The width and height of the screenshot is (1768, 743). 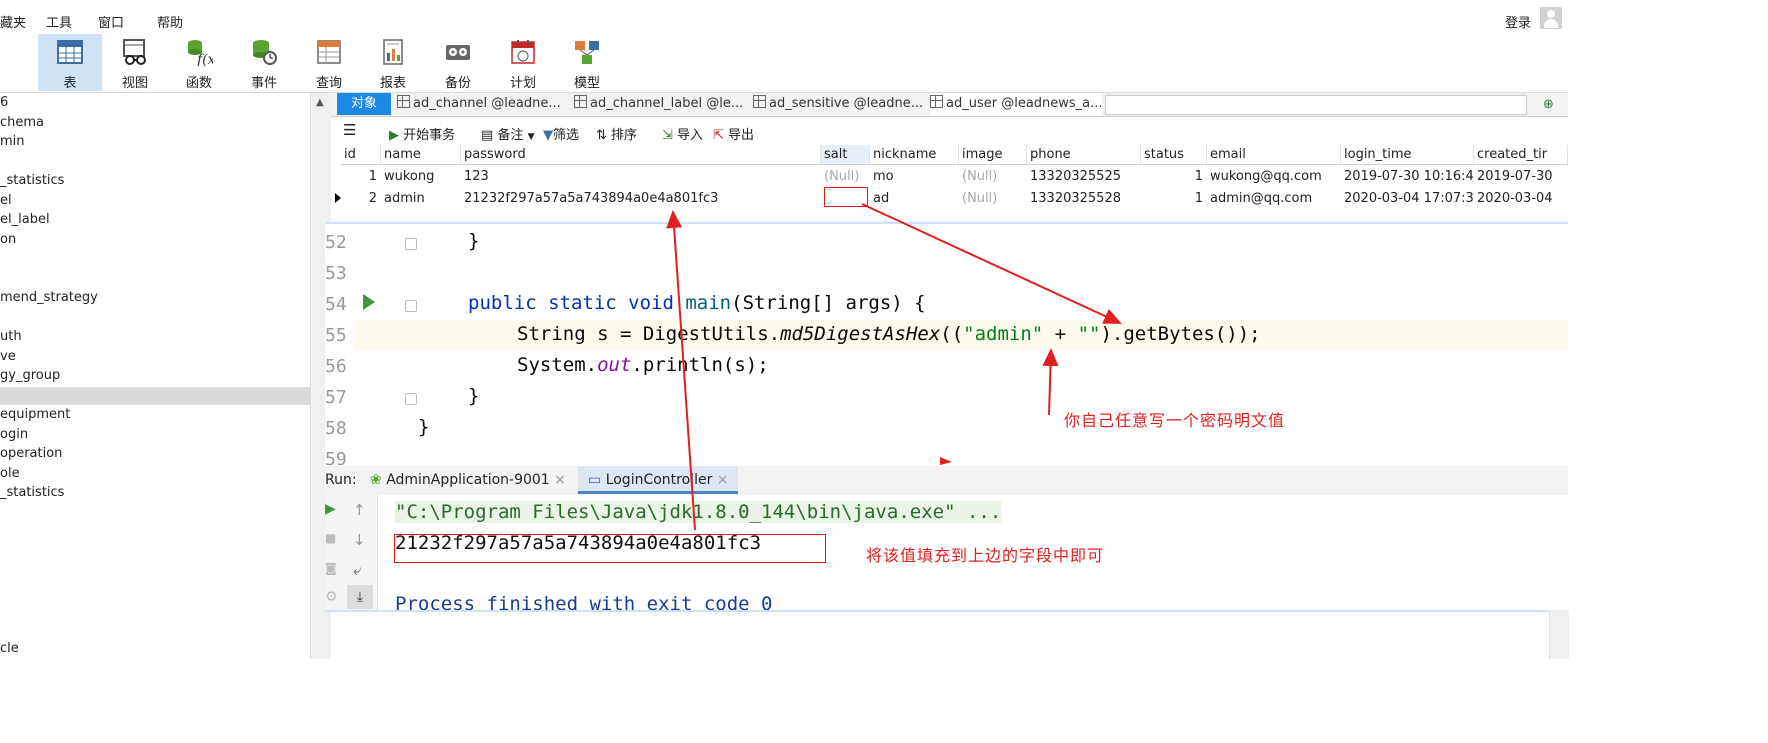 What do you see at coordinates (1559, 634) in the screenshot?
I see `right-scrollbar` at bounding box center [1559, 634].